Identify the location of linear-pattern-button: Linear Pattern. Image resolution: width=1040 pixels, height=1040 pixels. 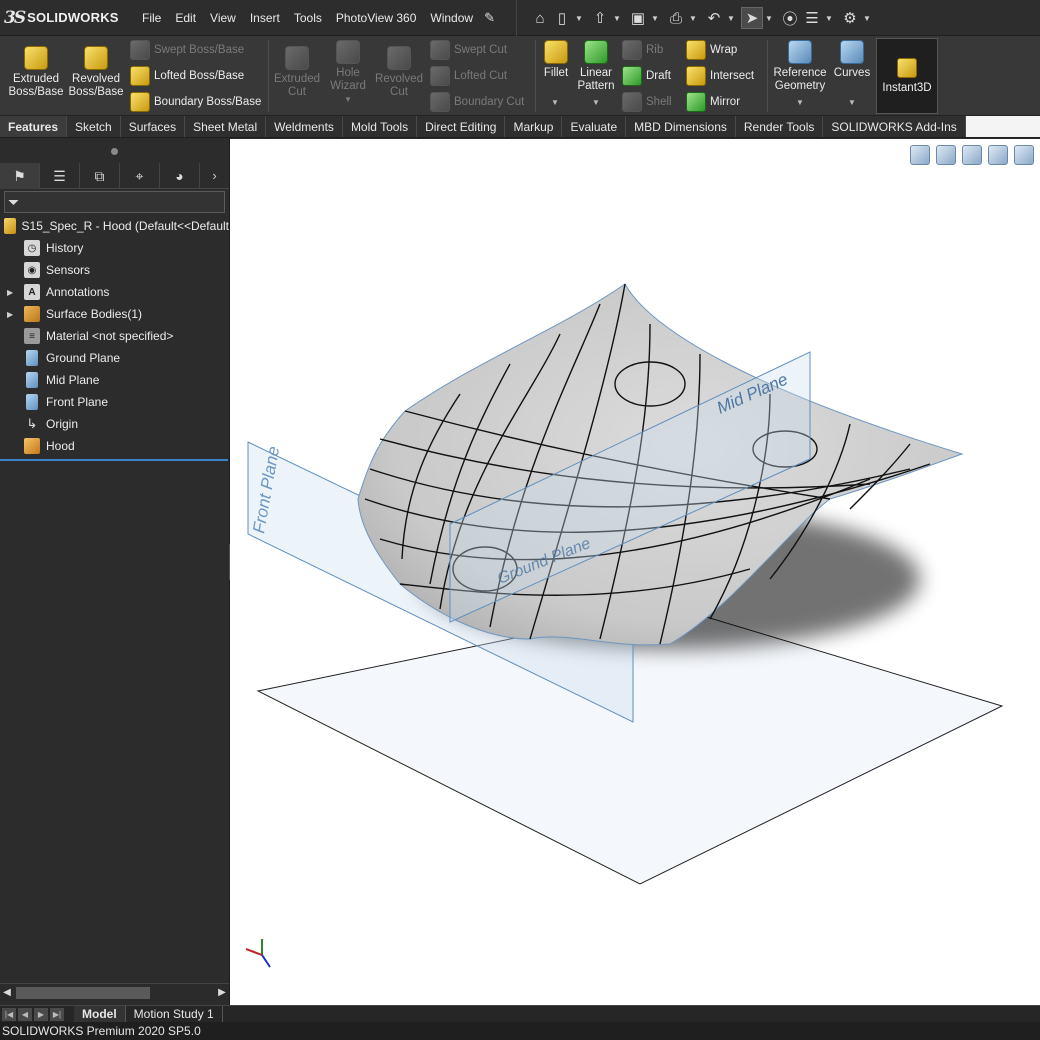
(596, 66).